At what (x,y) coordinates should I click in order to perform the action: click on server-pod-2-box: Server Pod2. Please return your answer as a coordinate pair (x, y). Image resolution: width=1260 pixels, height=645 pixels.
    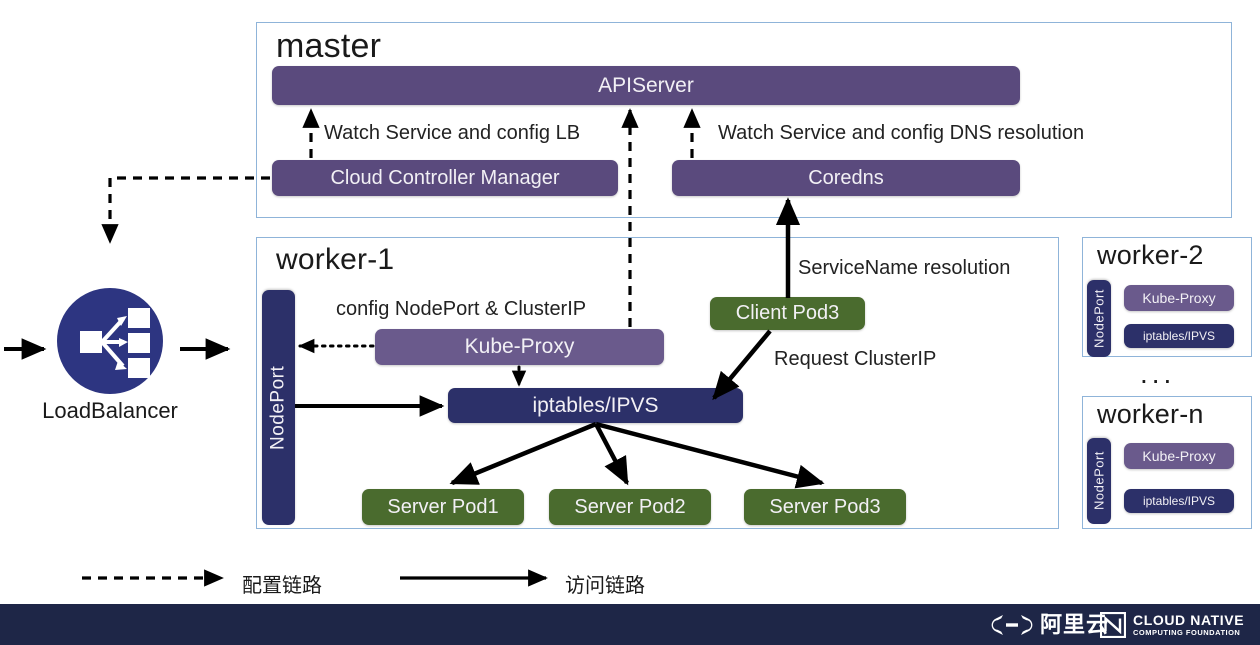
    Looking at the image, I should click on (630, 507).